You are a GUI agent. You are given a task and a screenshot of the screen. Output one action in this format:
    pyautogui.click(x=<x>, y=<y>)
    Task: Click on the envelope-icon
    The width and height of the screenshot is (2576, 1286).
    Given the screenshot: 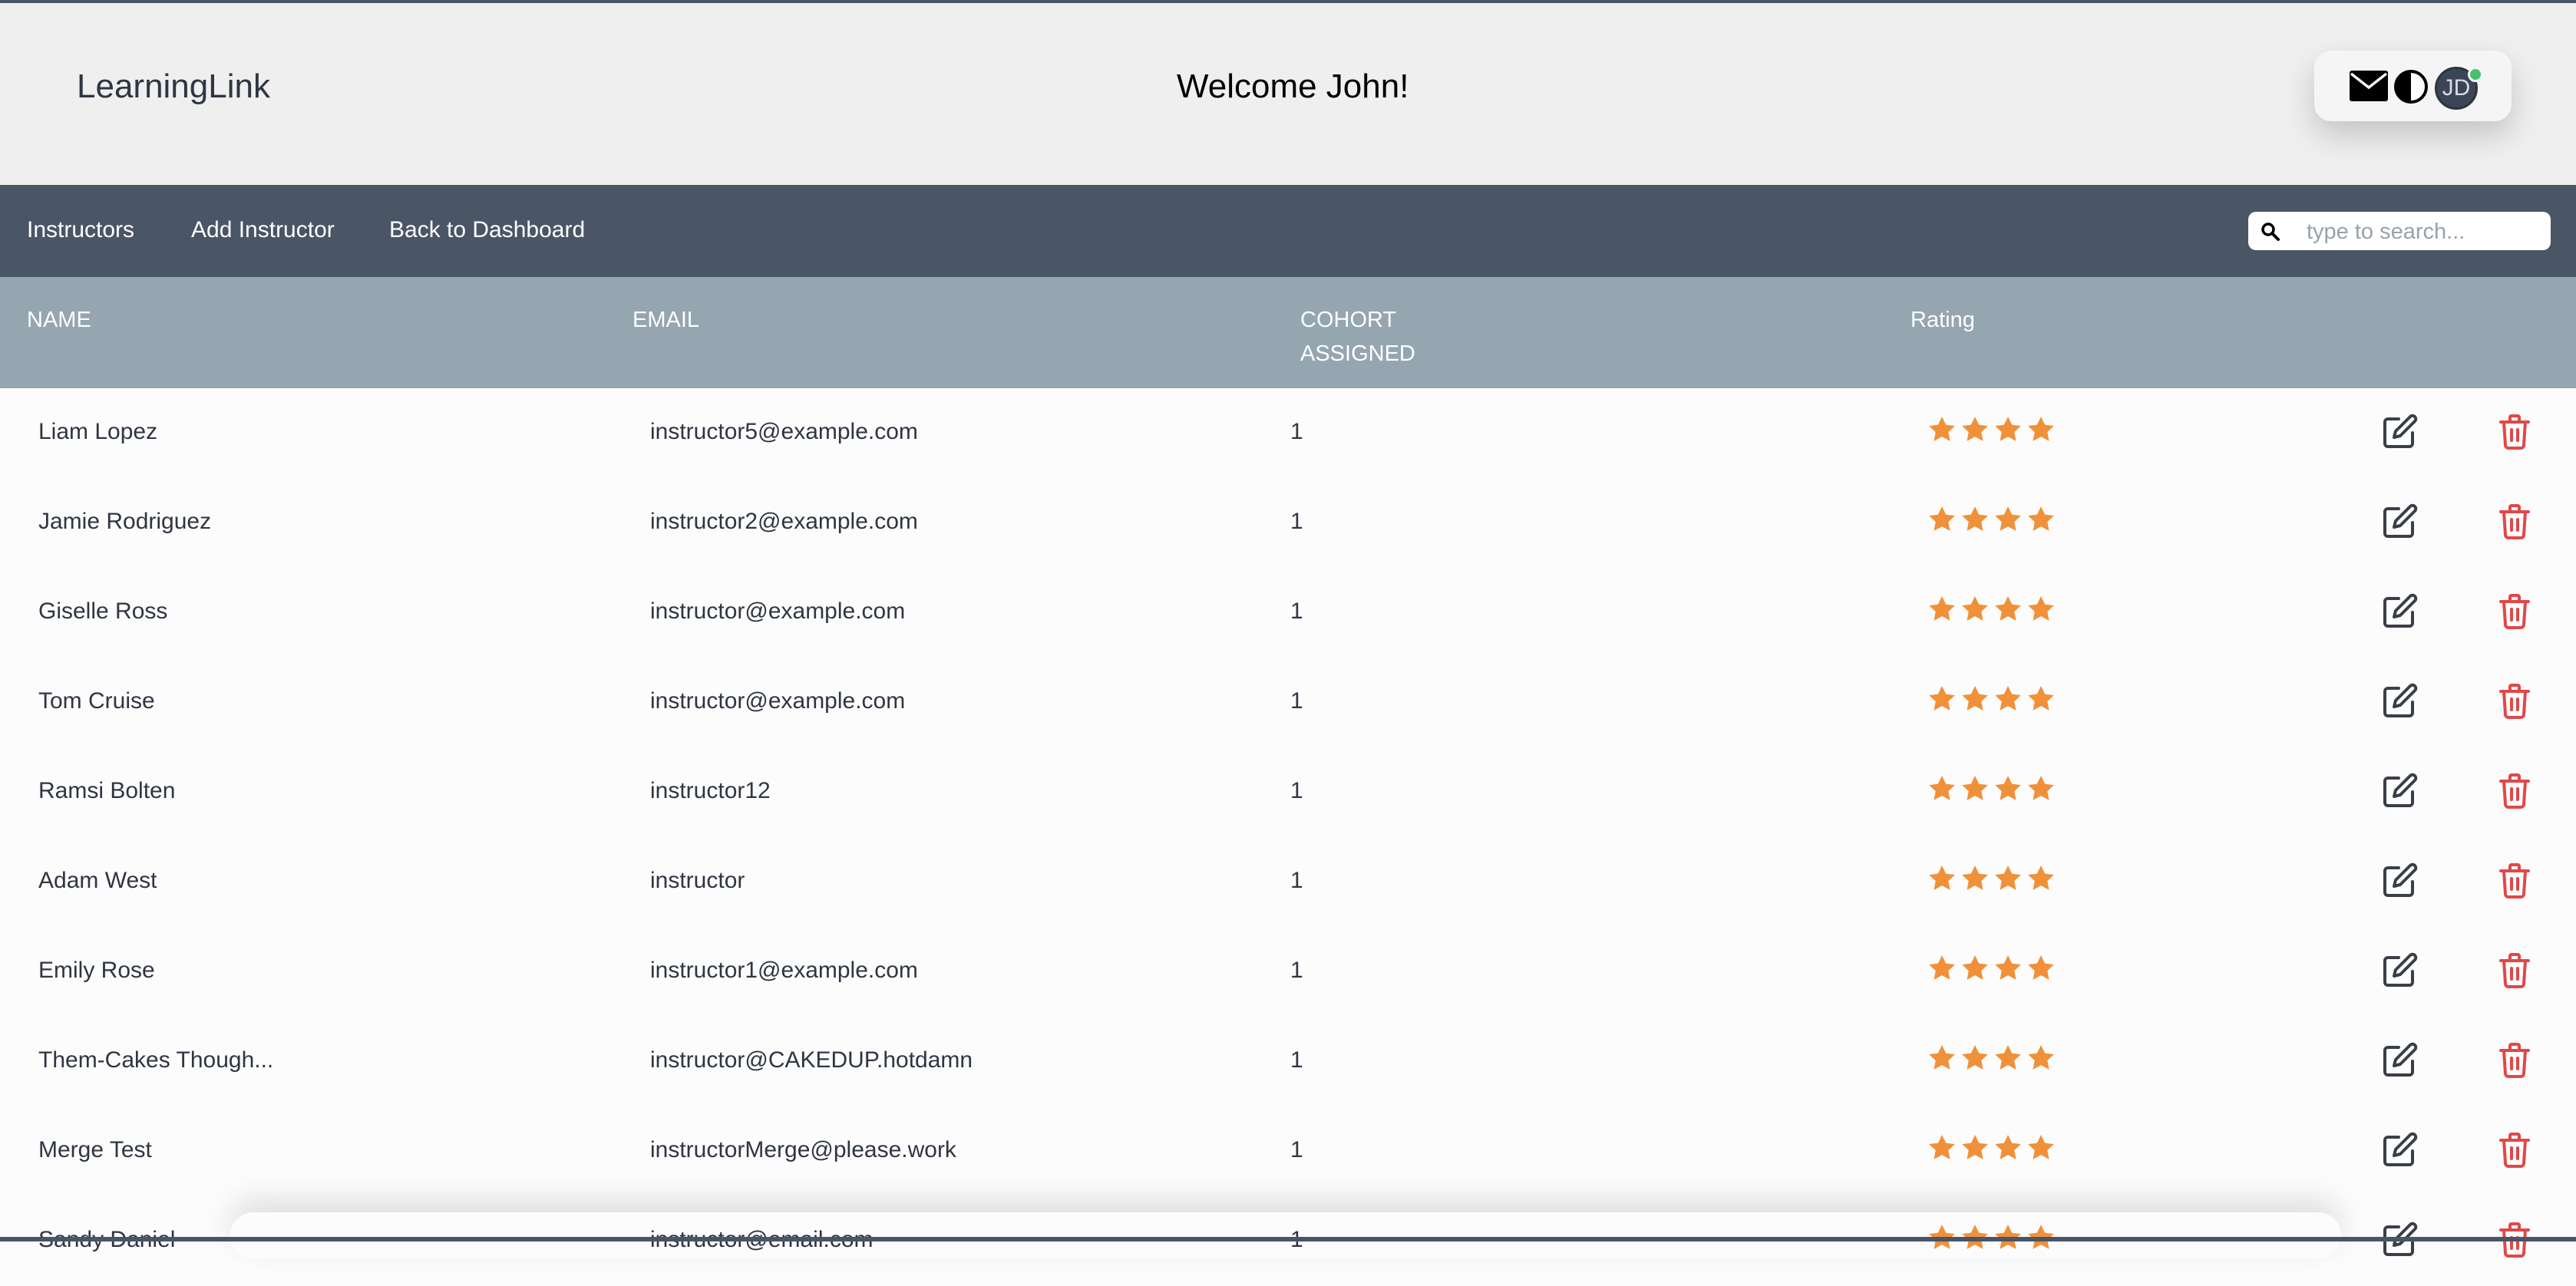 What is the action you would take?
    pyautogui.click(x=2369, y=88)
    